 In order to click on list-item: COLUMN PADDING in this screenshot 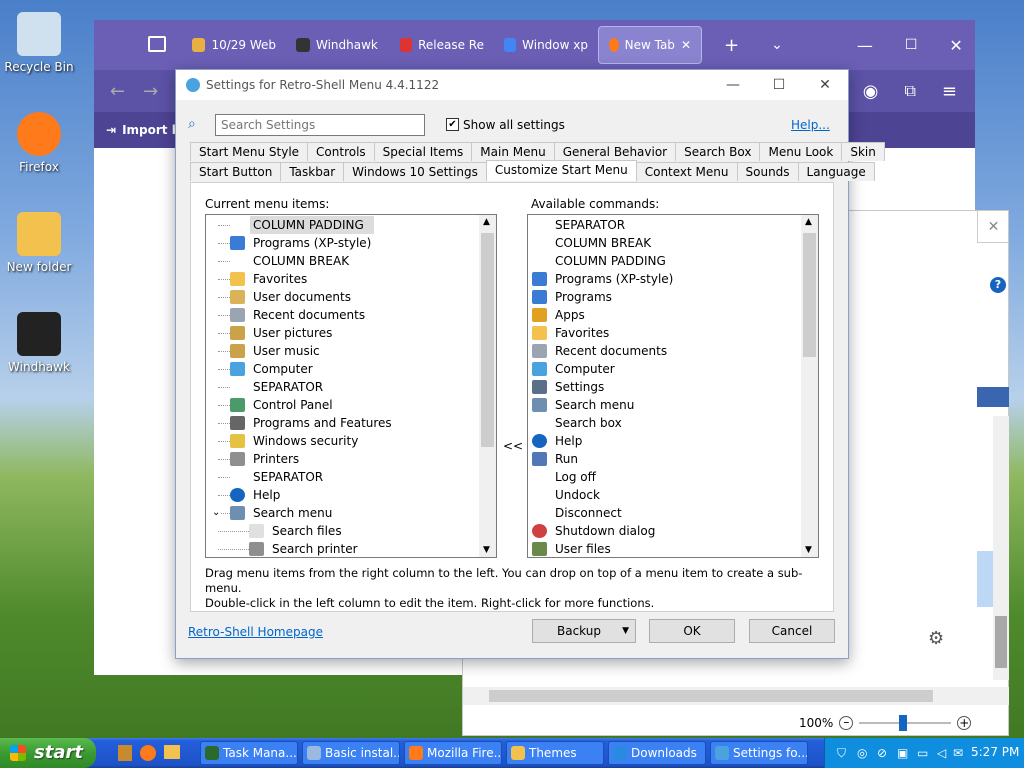, I will do `click(351, 225)`.